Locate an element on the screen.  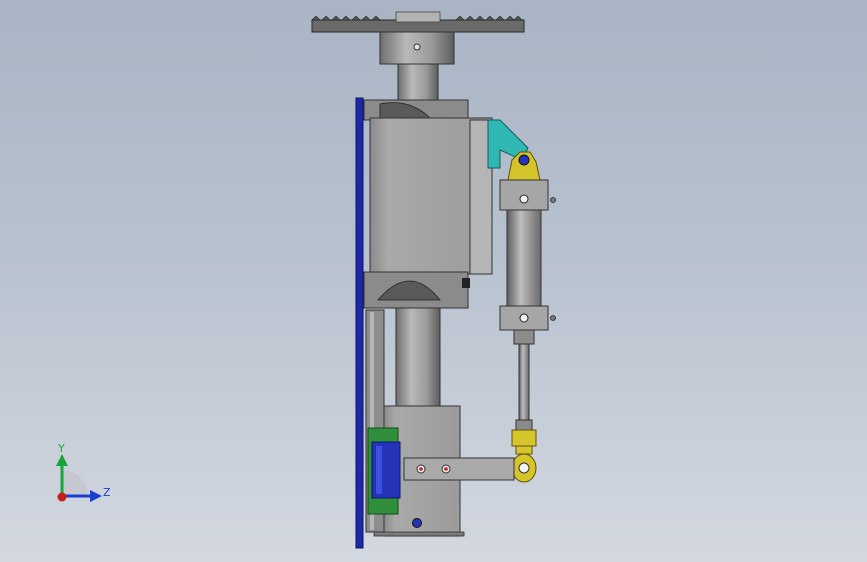
lower-shaft is located at coordinates (418, 358).